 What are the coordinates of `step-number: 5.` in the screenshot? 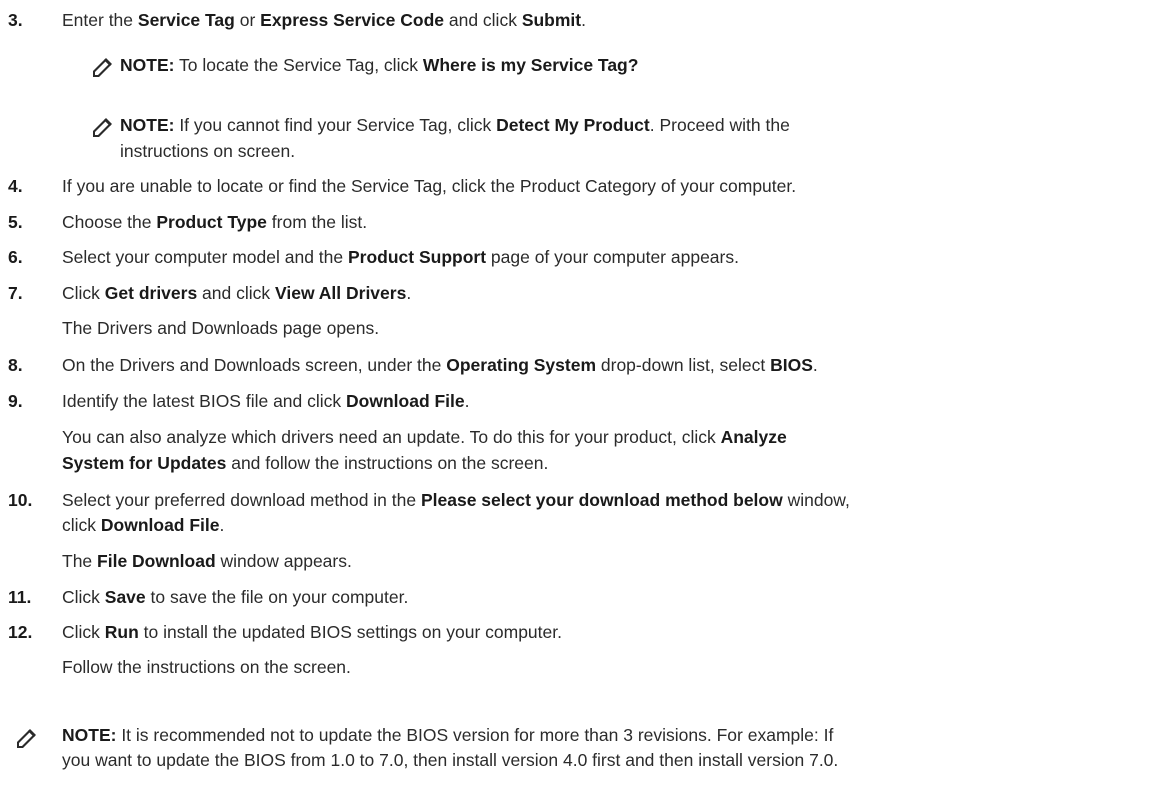 It's located at (15, 222).